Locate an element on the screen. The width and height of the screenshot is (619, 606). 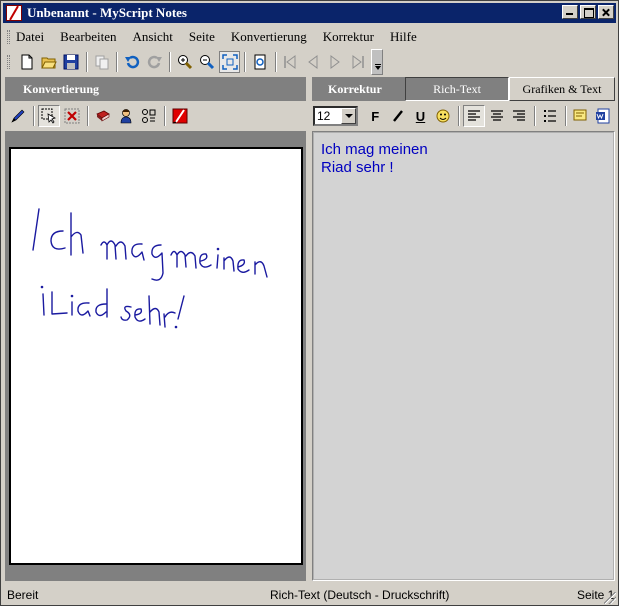
menu-korrektur: Korrektur is located at coordinates (348, 37).